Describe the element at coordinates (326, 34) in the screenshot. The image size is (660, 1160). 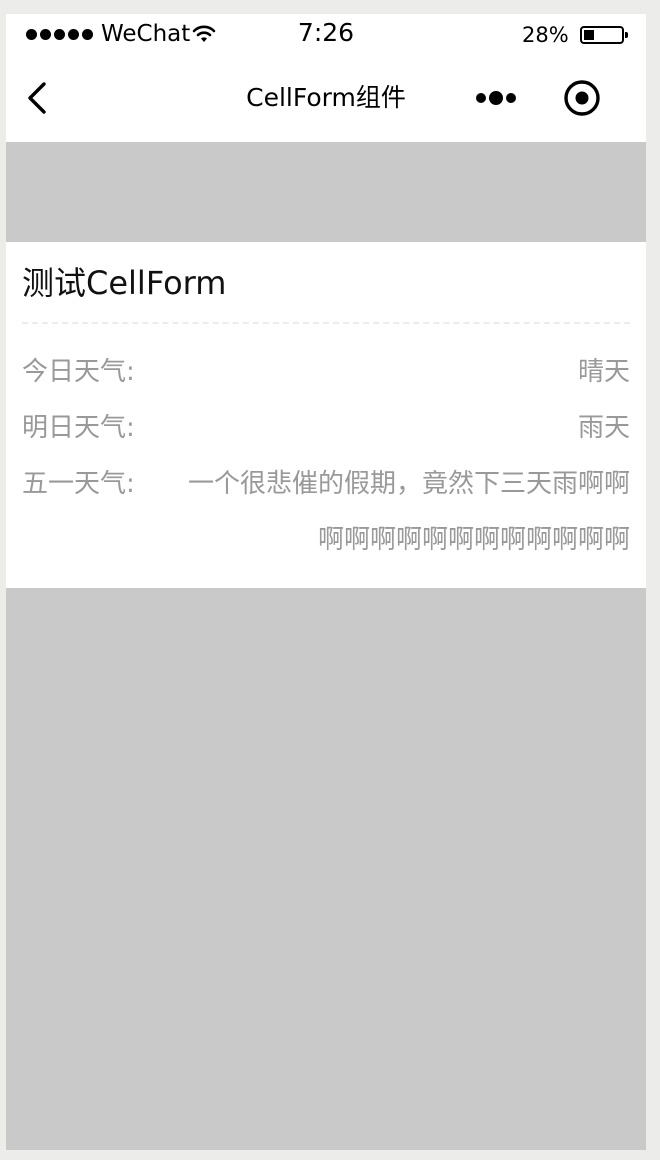
I see `status-bar: WeChat 7:26 28%` at that location.